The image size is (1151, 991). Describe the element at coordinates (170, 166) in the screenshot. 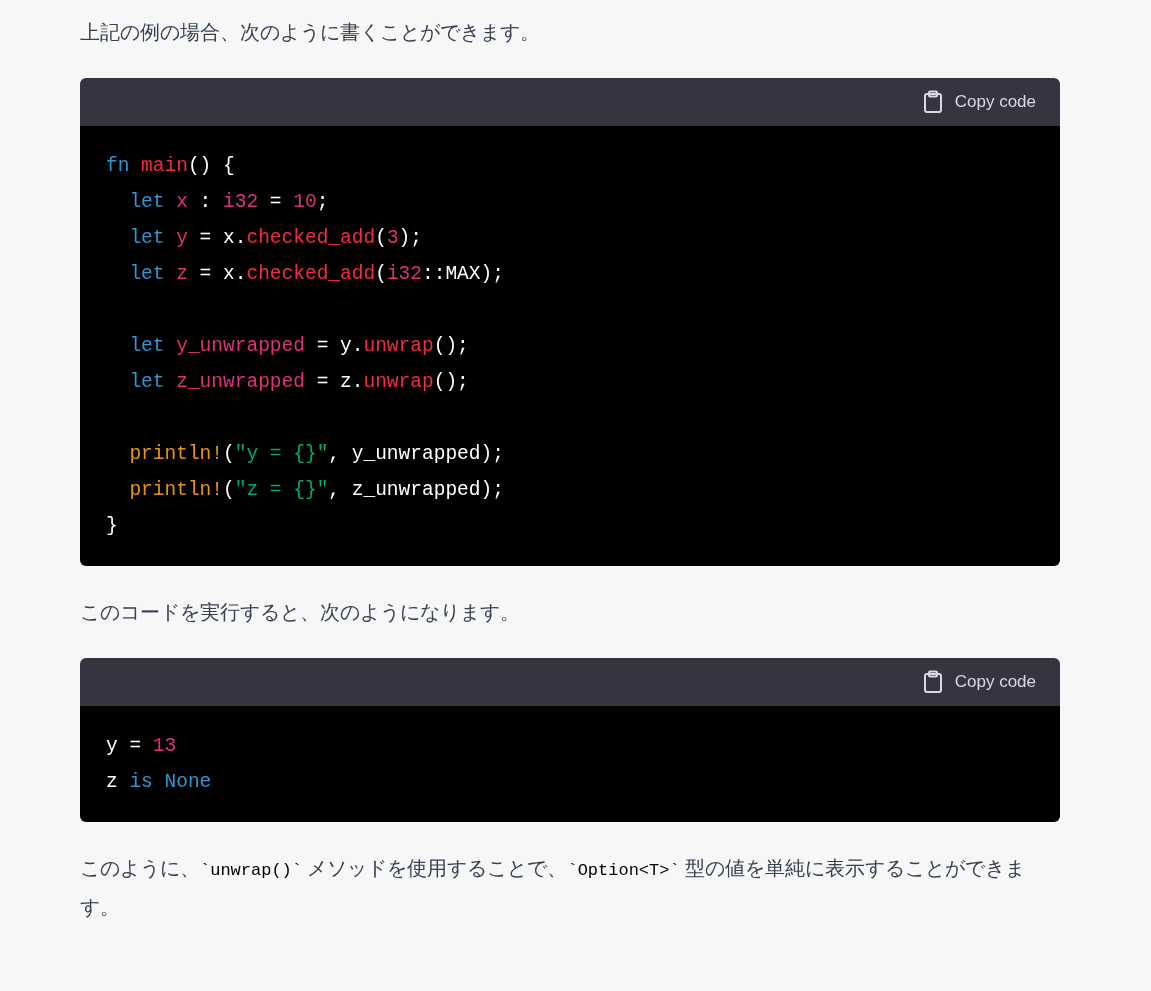

I see `code-line: fn main() {` at that location.